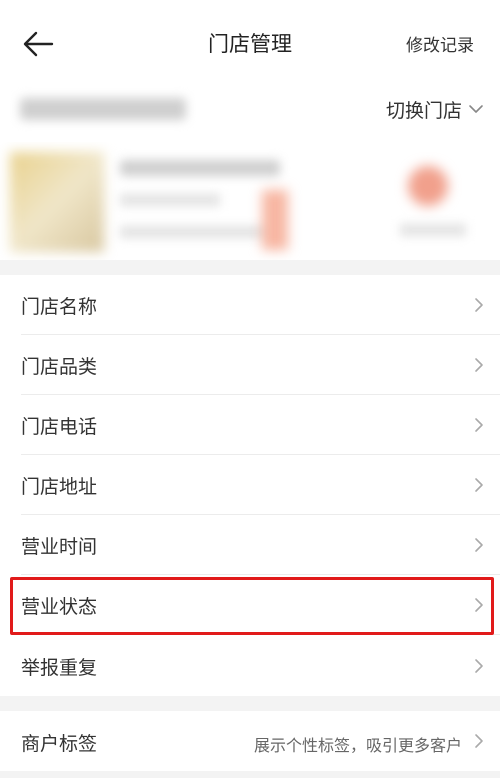  I want to click on menu-item-store-address: 门店地址, so click(250, 485).